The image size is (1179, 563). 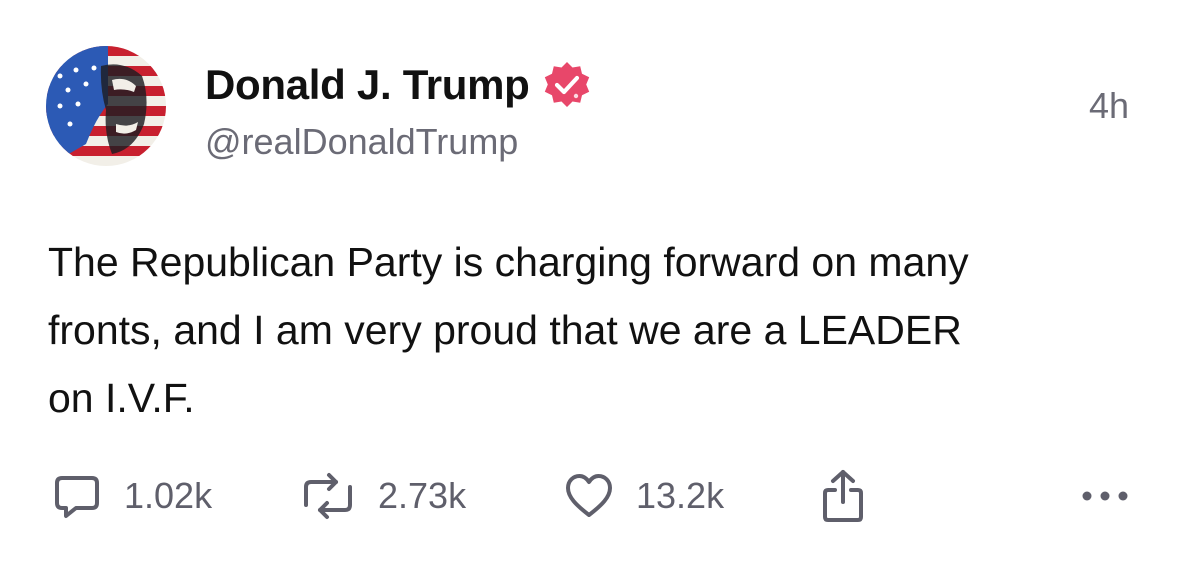 I want to click on author-avatar, so click(x=106, y=106).